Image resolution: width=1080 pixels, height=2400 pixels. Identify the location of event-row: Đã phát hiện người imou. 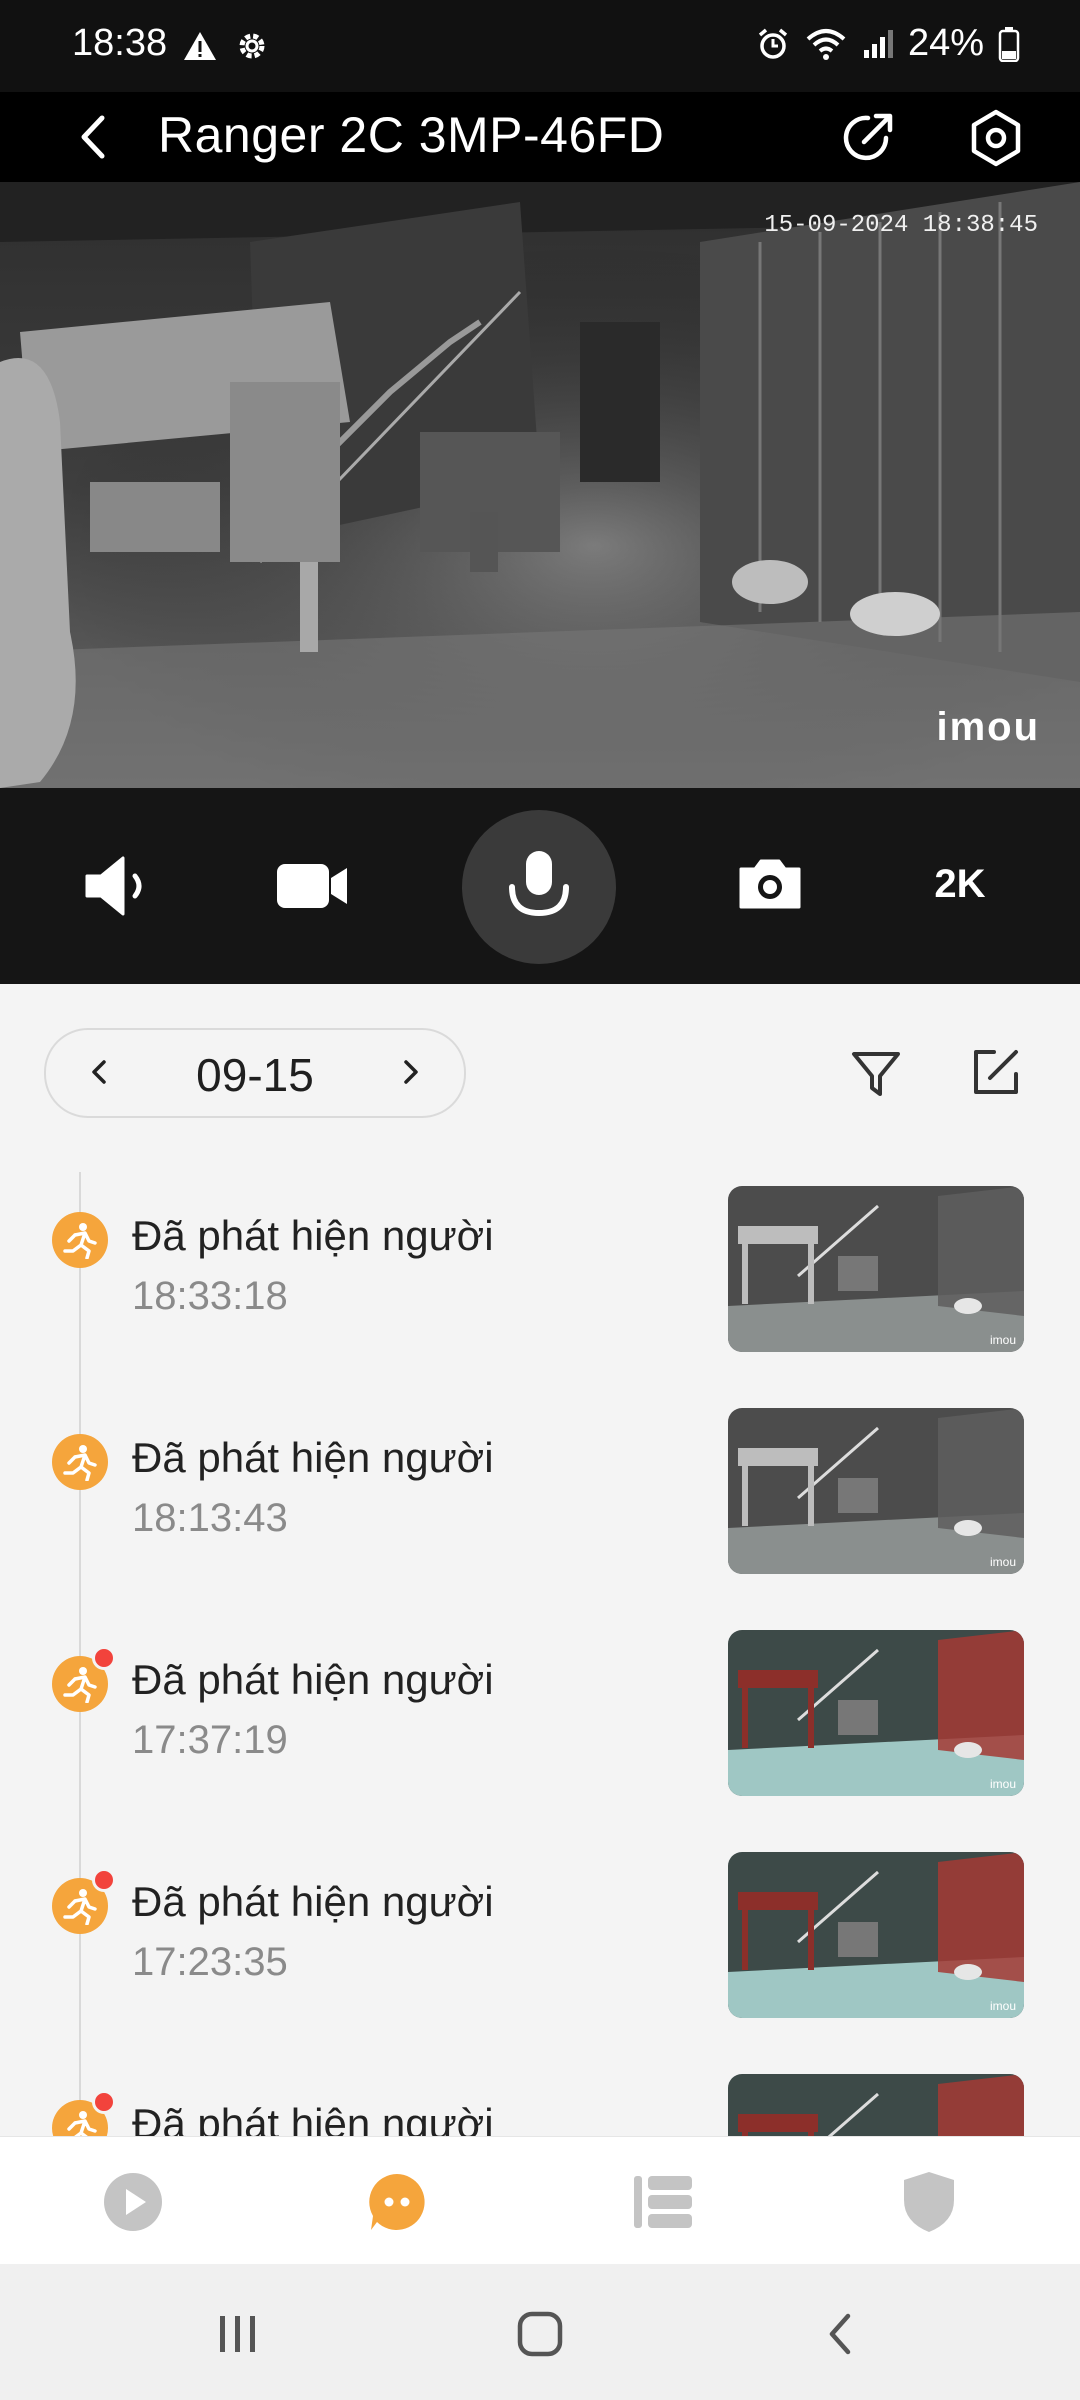
(540, 2096).